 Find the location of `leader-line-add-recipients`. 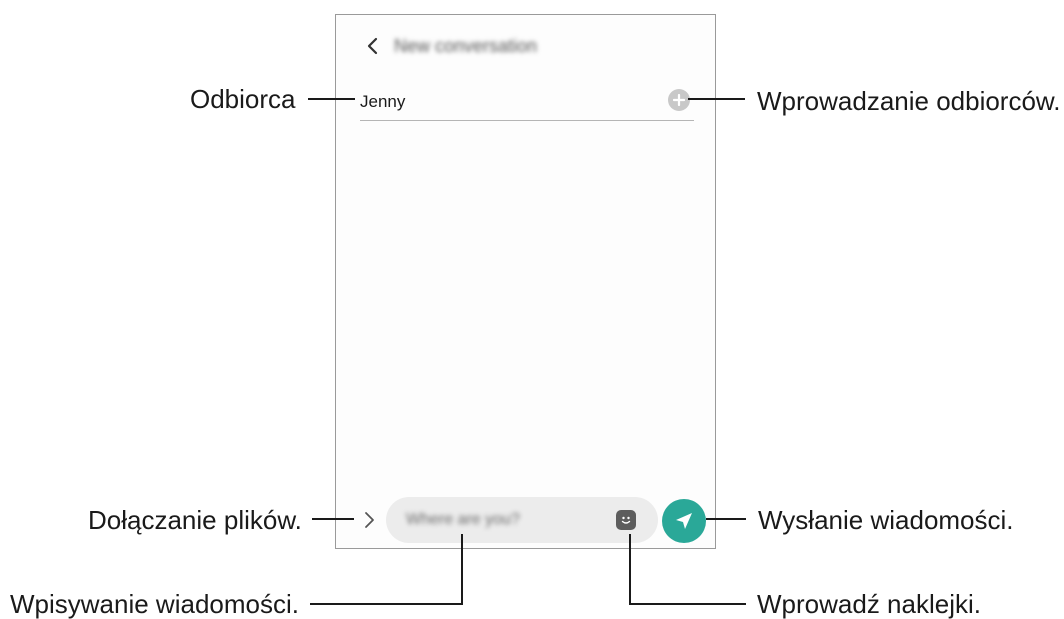

leader-line-add-recipients is located at coordinates (716, 99).